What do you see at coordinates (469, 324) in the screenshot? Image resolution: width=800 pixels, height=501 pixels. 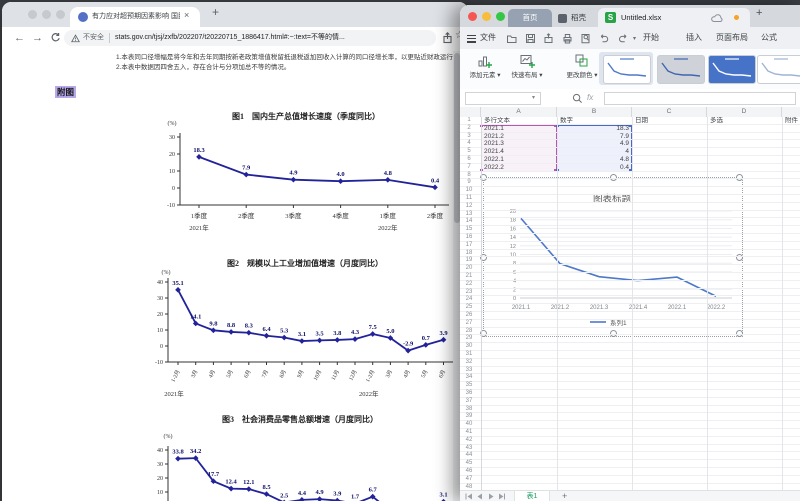 I see `row-number: 27` at bounding box center [469, 324].